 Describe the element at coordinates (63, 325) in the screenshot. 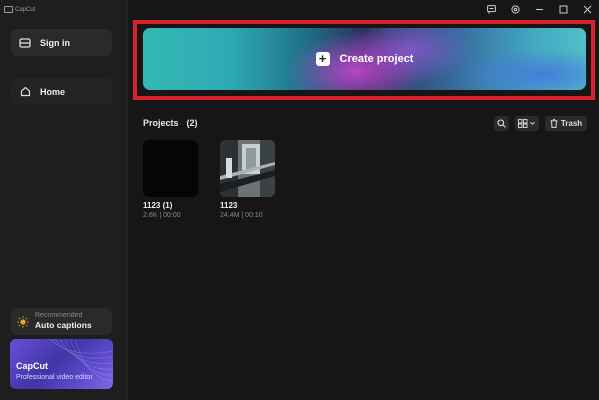

I see `auto-captions-title: Auto captions` at that location.